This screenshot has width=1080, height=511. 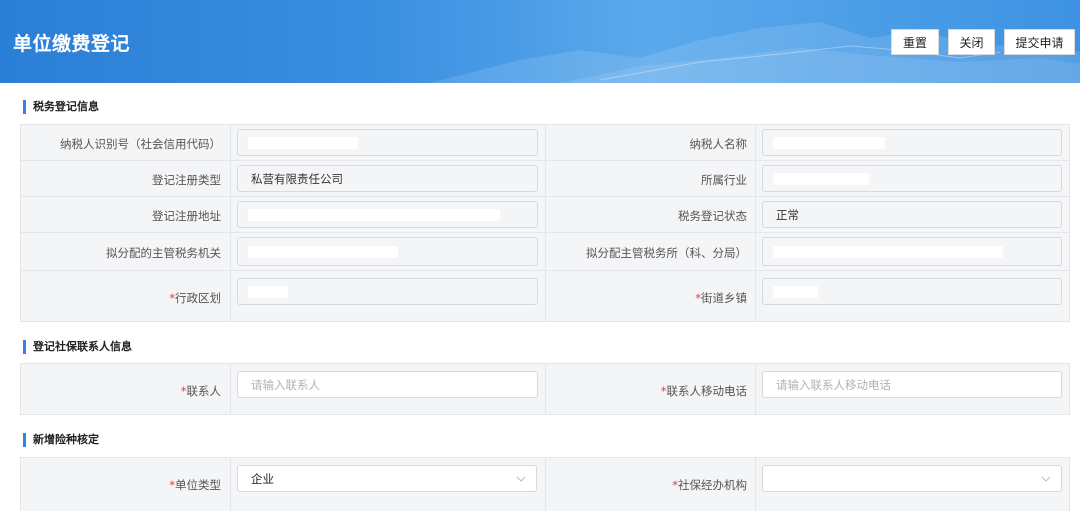 I want to click on tax-row-5: *行政区划 *街道乡镇, so click(x=545, y=296).